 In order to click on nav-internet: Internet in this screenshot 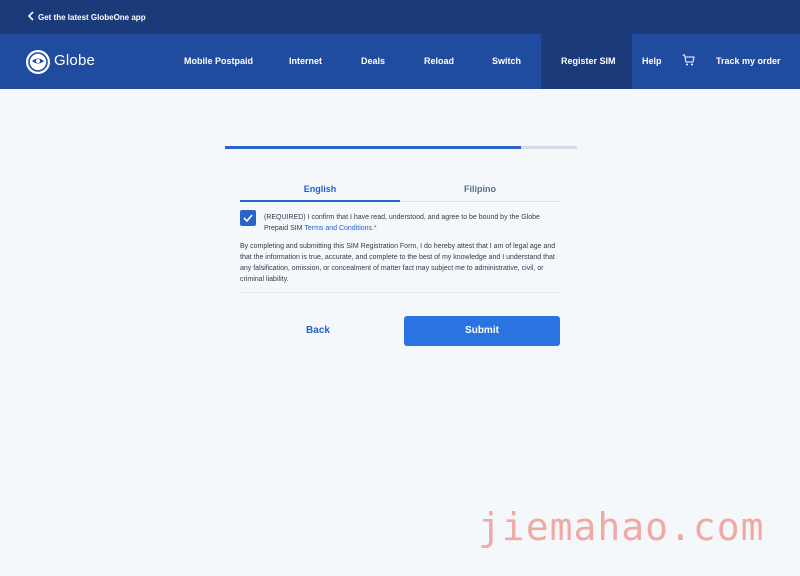, I will do `click(305, 61)`.